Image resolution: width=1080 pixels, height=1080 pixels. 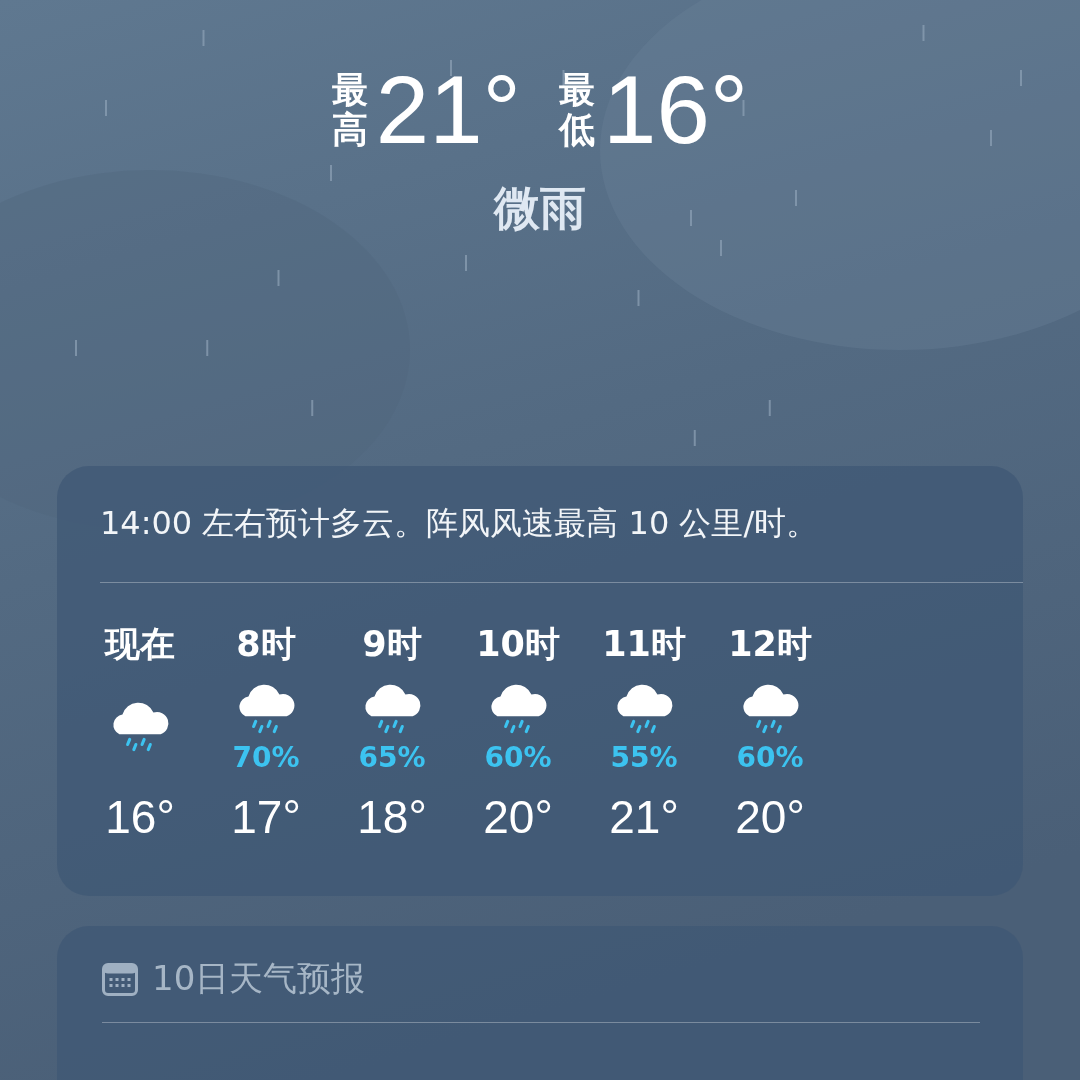 What do you see at coordinates (392, 757) in the screenshot?
I see `precipitation-chance: 65%` at bounding box center [392, 757].